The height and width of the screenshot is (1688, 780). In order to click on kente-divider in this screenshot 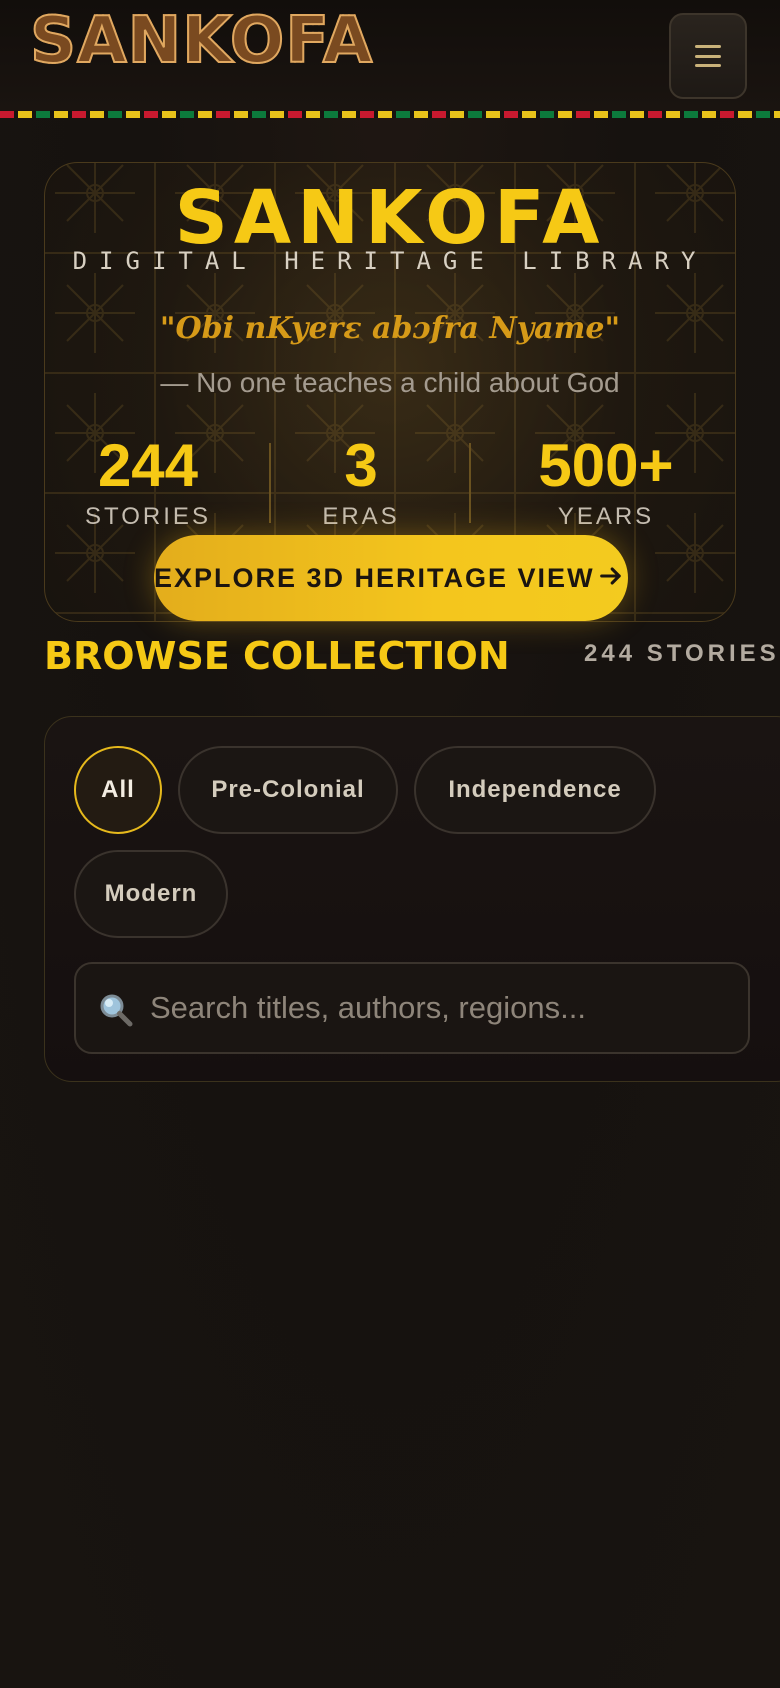, I will do `click(390, 114)`.